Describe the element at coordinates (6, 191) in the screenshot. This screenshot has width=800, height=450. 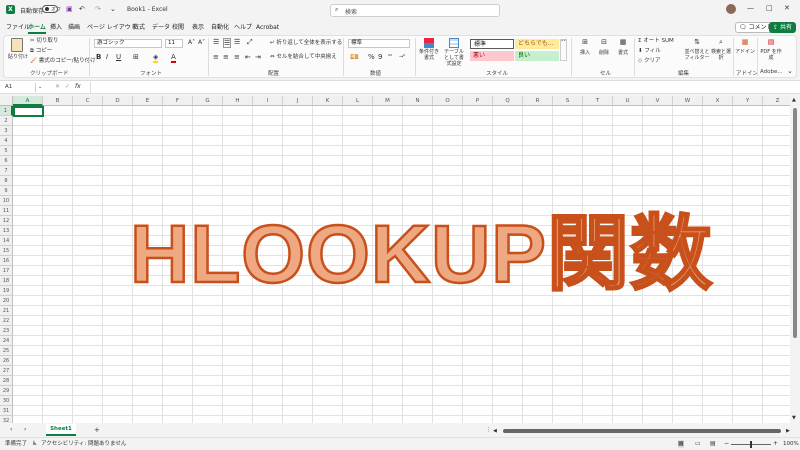
I see `row-header: 9` at that location.